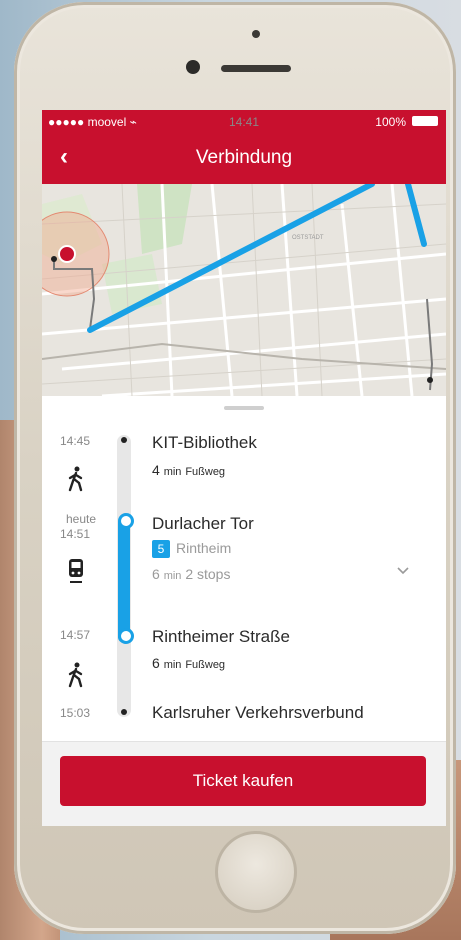 The height and width of the screenshot is (940, 461). I want to click on stop-name: Durlacher Tor, so click(203, 523).